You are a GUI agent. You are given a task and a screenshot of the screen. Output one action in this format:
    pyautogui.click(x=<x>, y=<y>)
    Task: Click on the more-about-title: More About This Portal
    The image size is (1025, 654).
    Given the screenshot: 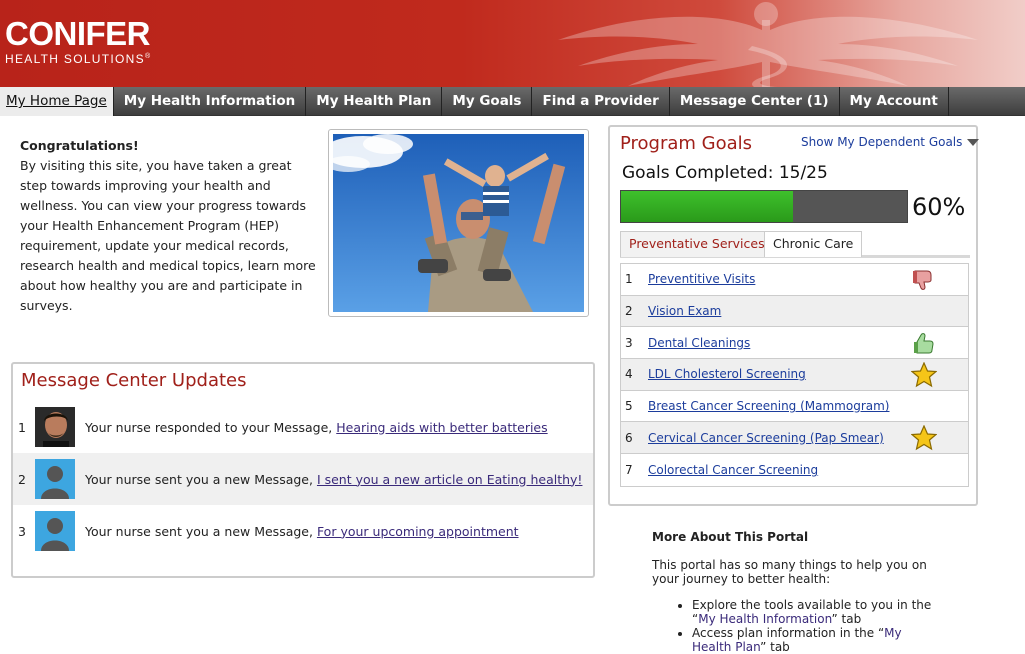 What is the action you would take?
    pyautogui.click(x=730, y=537)
    